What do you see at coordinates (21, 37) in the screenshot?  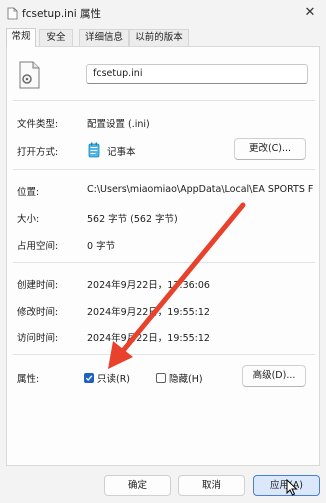 I see `tab-general: 常规` at bounding box center [21, 37].